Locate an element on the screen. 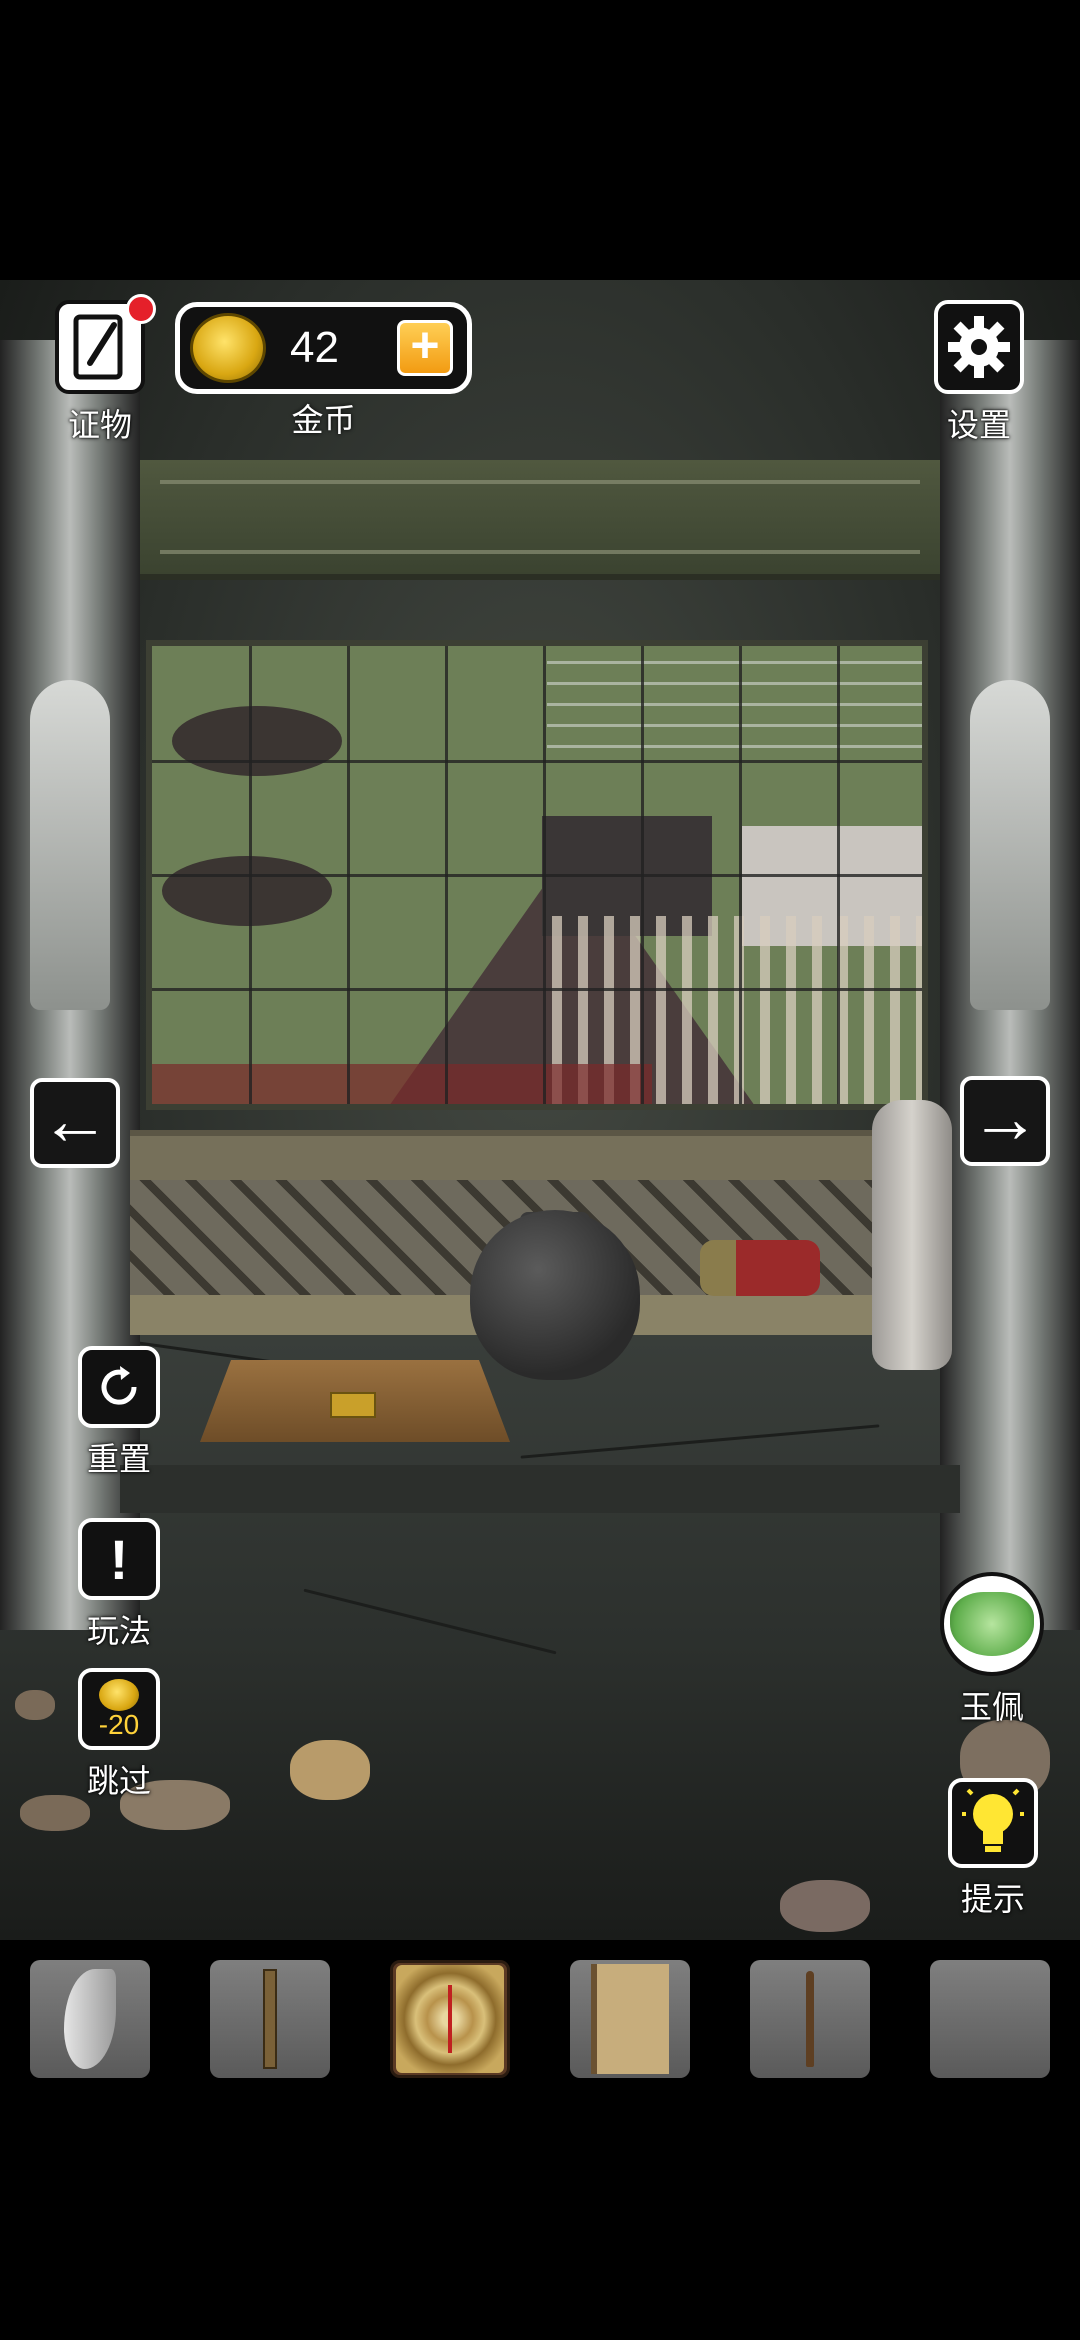  inventory-slot-wooden-stick is located at coordinates (270, 2019).